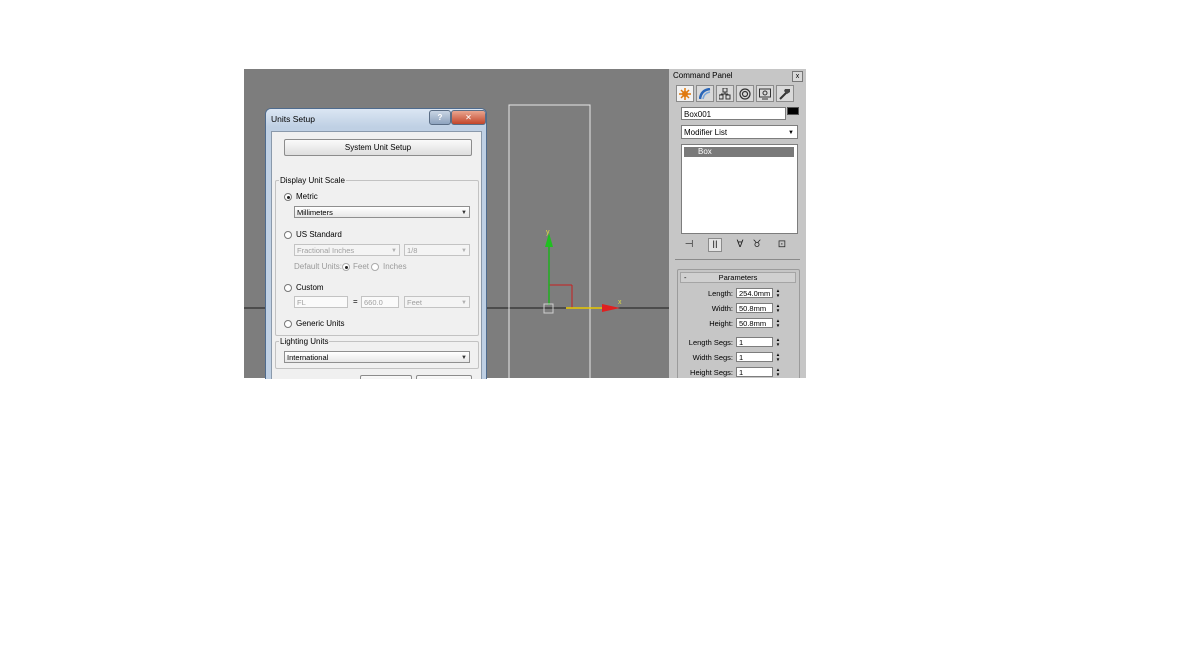 This screenshot has width=1180, height=664. I want to click on display-unit-scale-legend: Display Unit Scale, so click(312, 180).